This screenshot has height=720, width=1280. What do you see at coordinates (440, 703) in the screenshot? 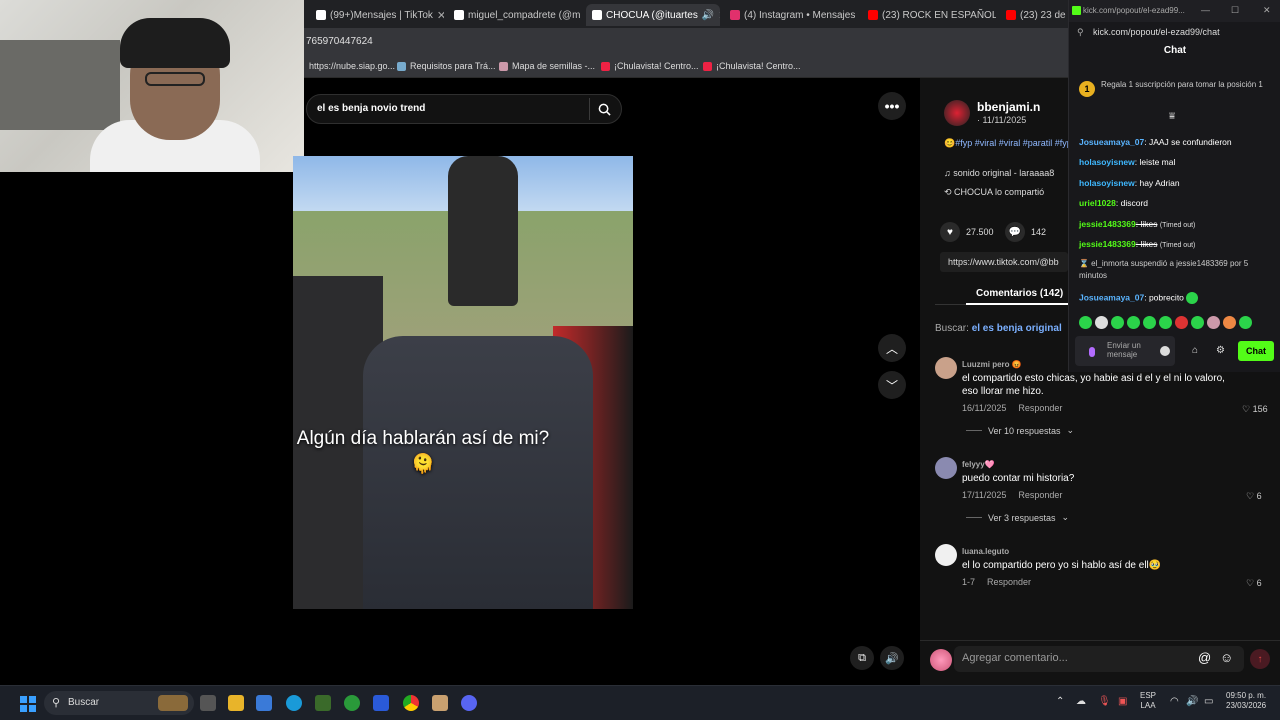
I see `app-icon` at bounding box center [440, 703].